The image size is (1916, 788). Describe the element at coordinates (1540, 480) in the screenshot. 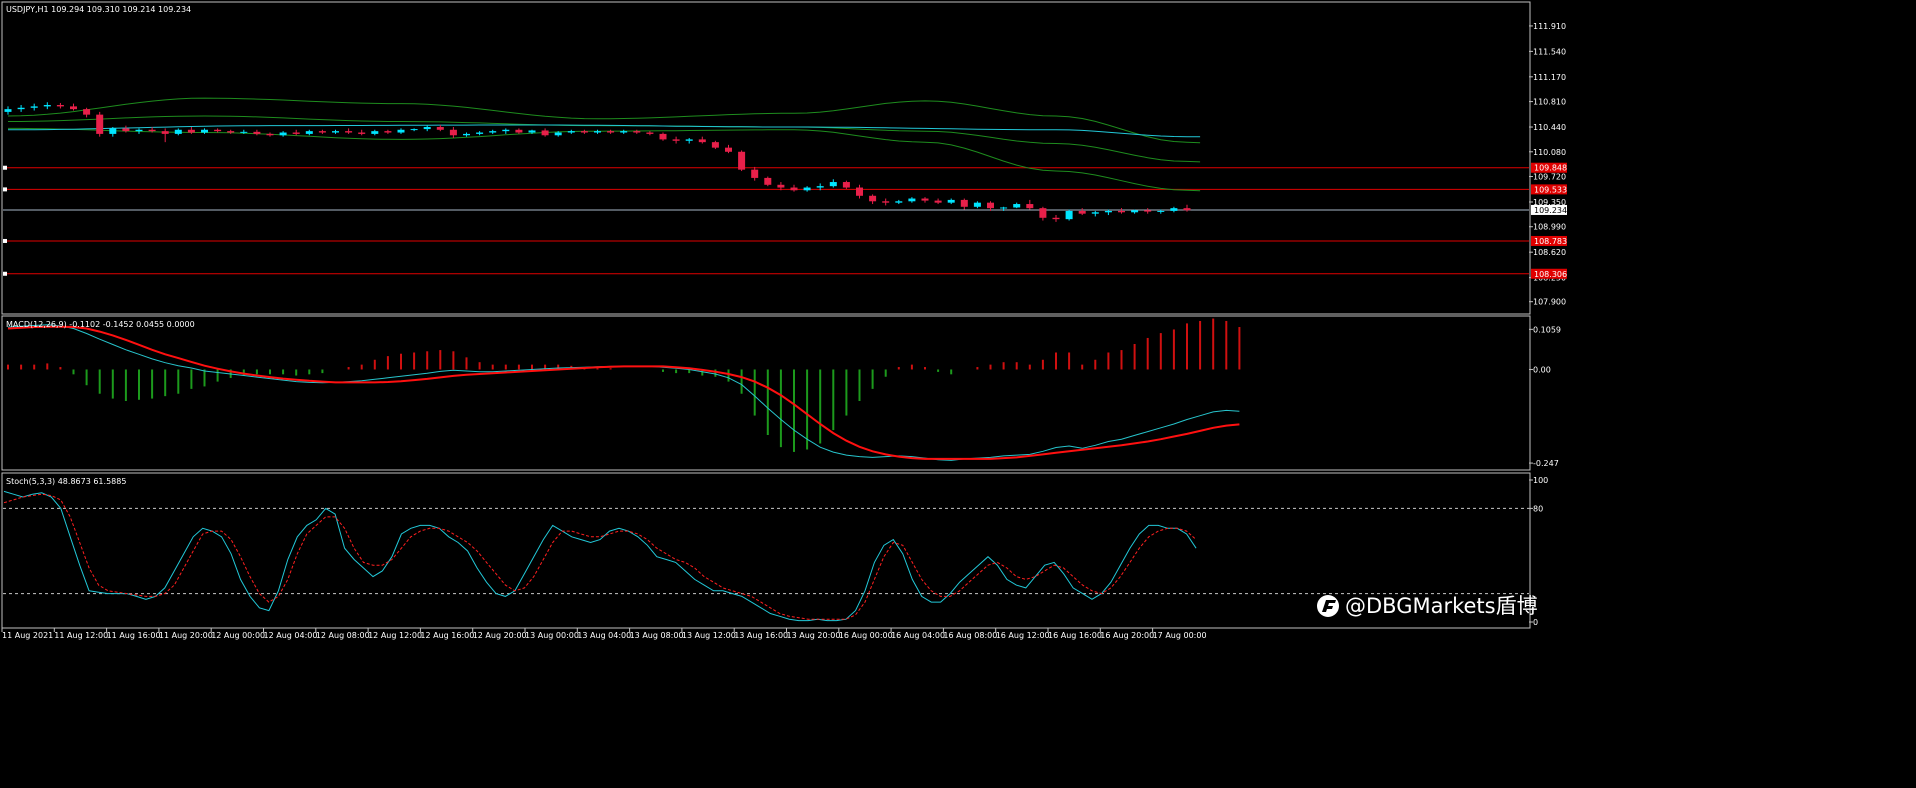

I see `stoch-axis-label: 100` at that location.